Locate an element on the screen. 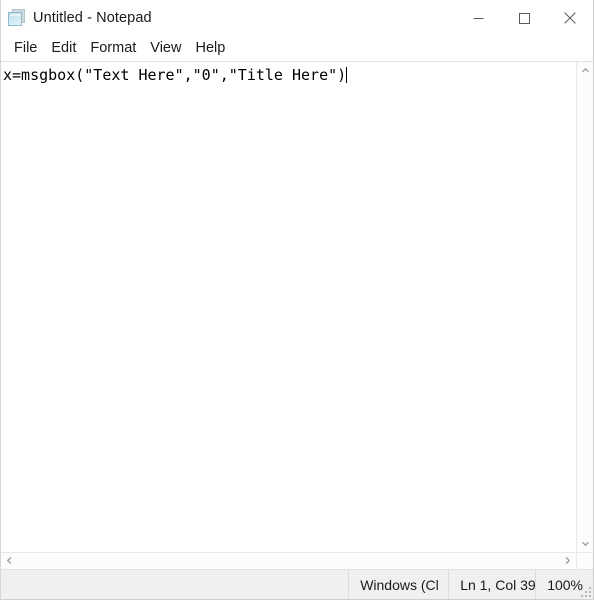 The height and width of the screenshot is (600, 594). resize-grip is located at coordinates (584, 590).